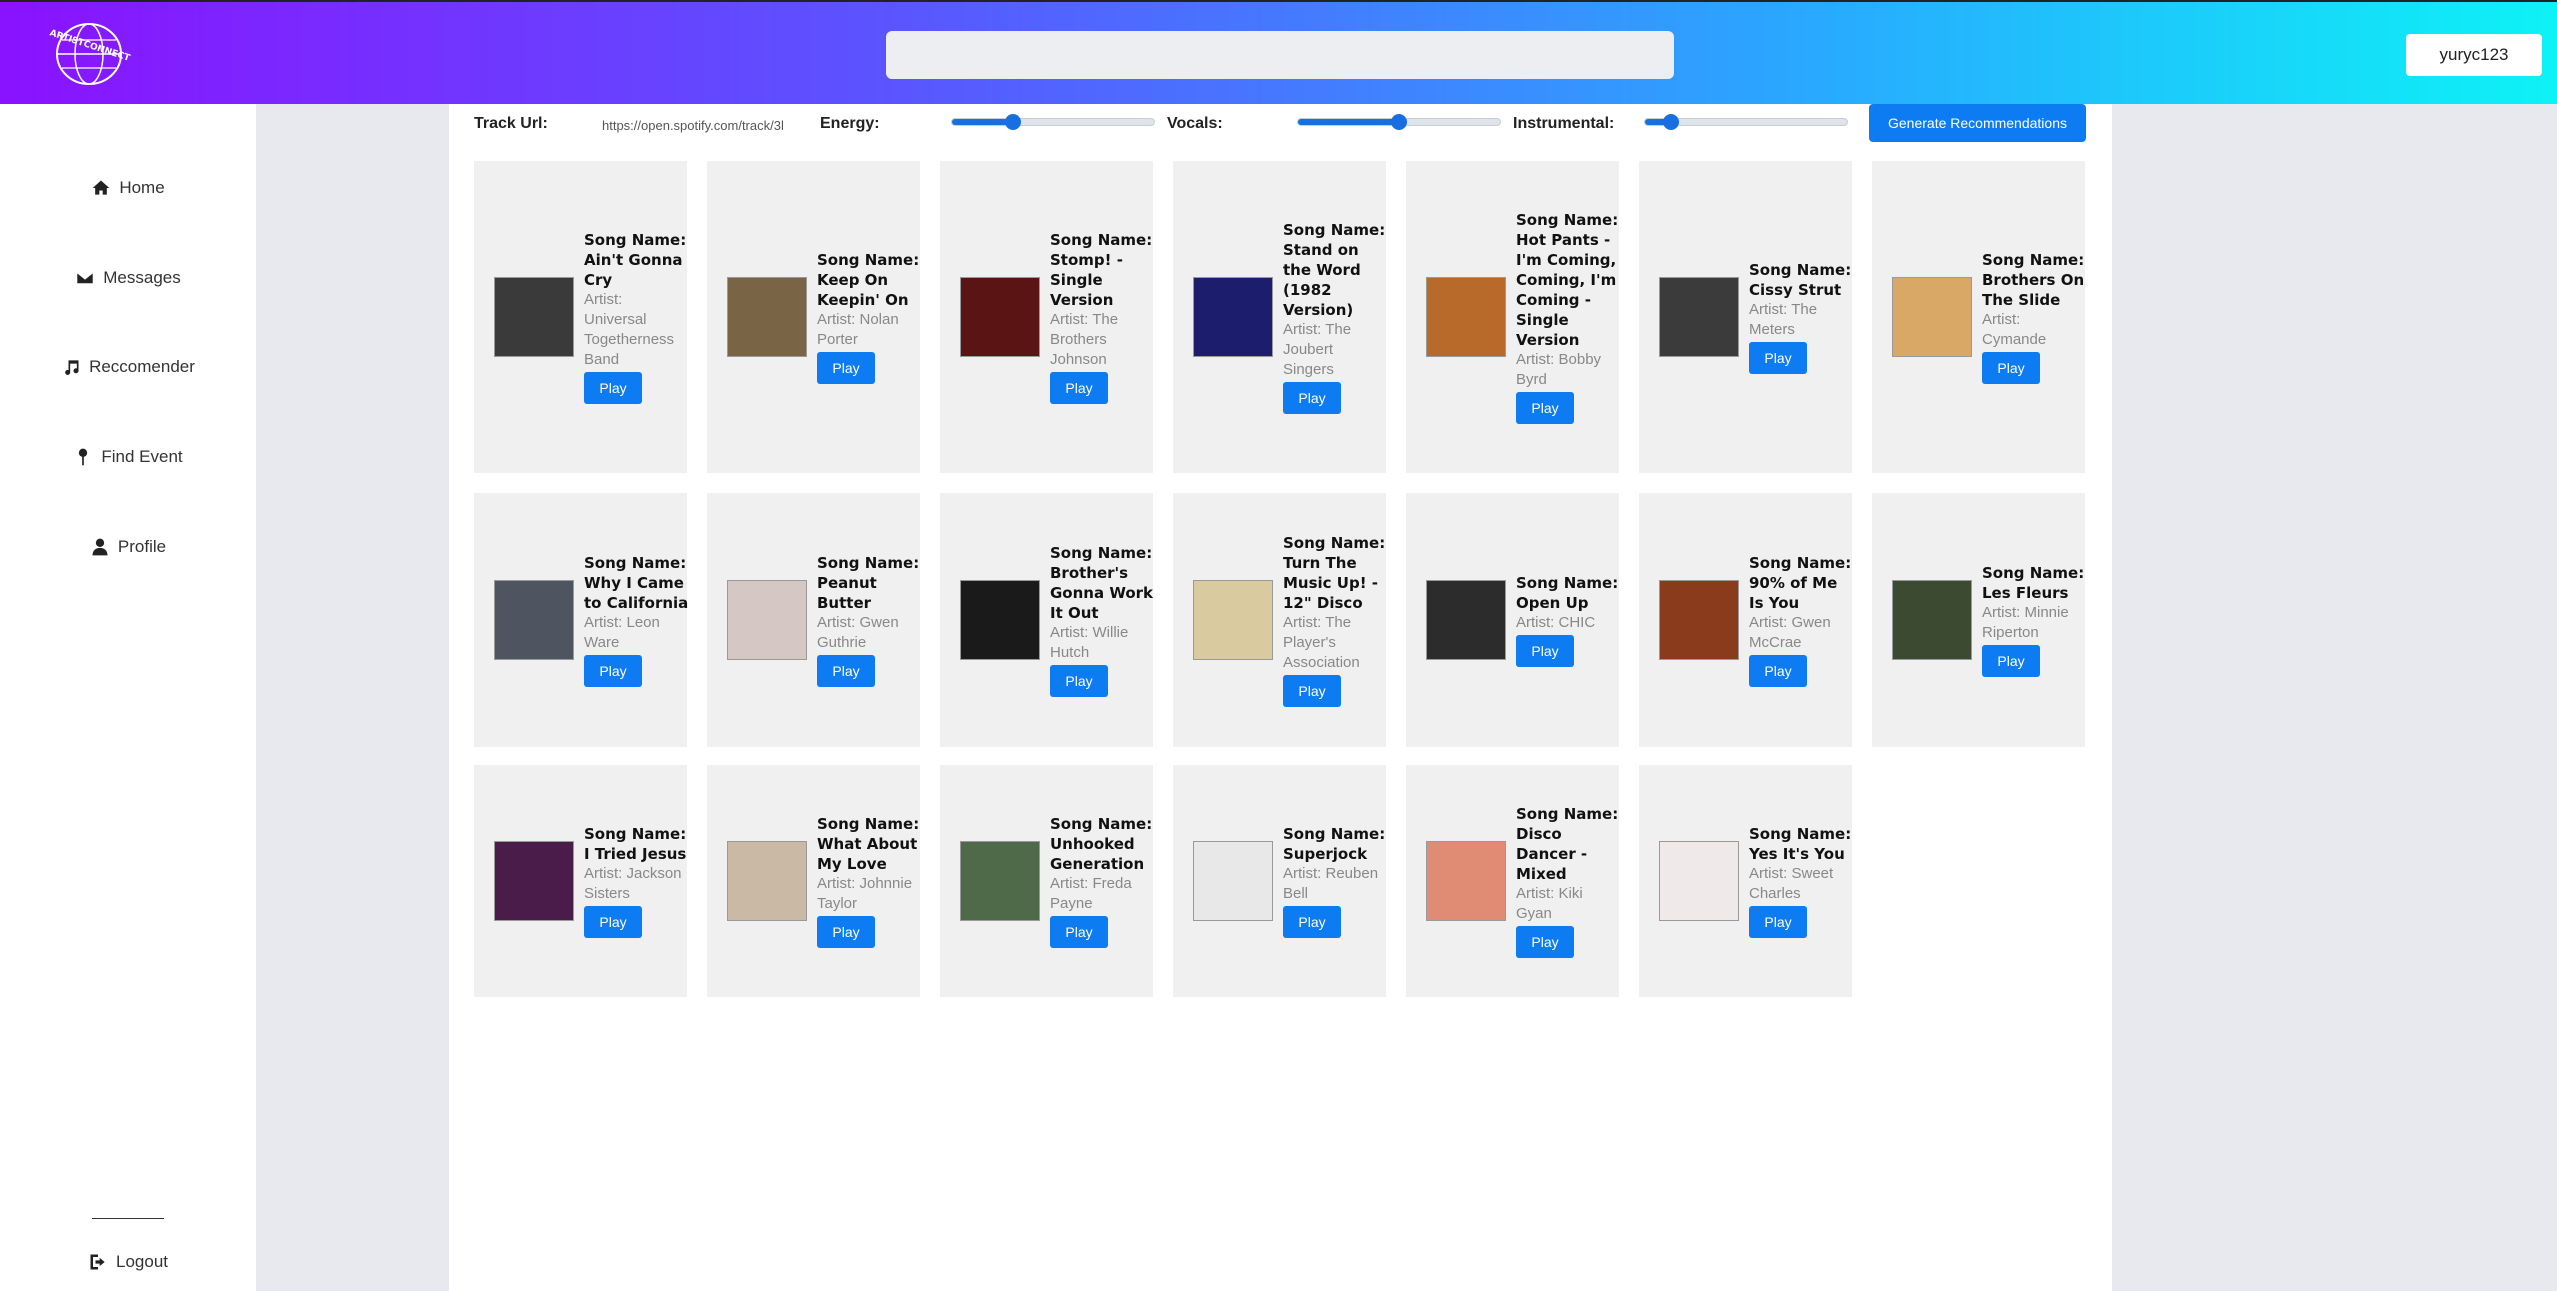 This screenshot has height=1291, width=2557. I want to click on song-name: Song Name: 90% of Me Is You, so click(1800, 583).